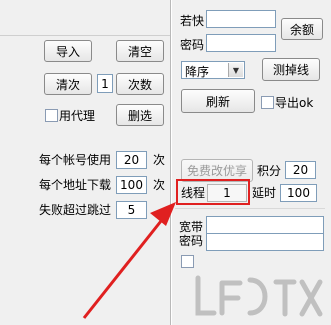 This screenshot has width=331, height=325. I want to click on arrow-shaft, so click(124, 267).